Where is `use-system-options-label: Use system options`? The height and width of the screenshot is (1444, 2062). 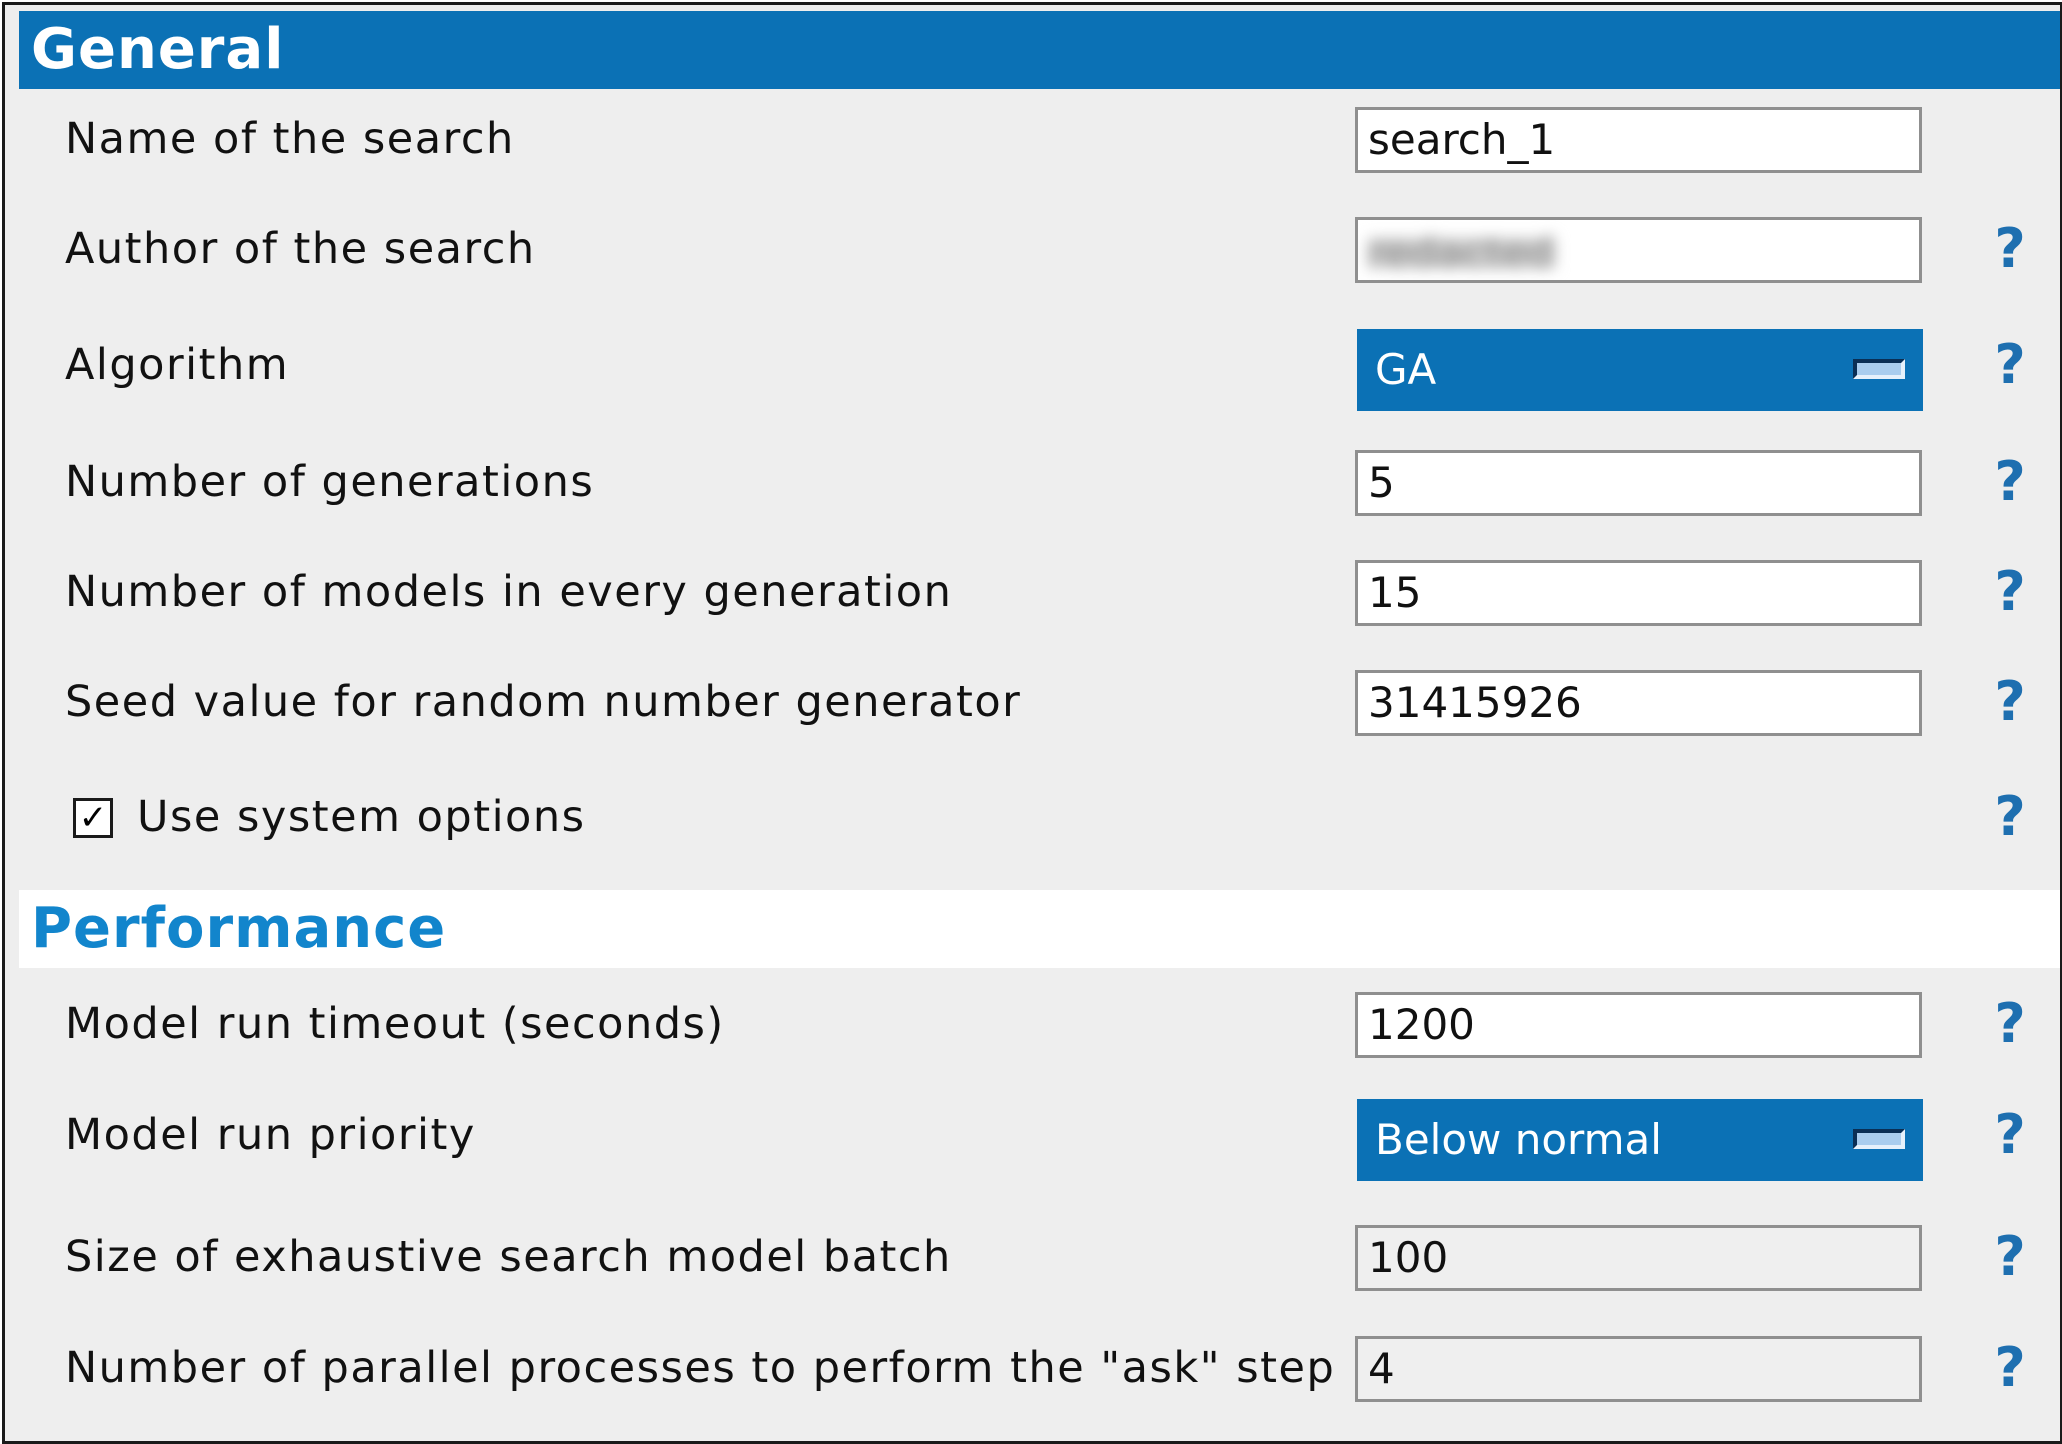 use-system-options-label: Use system options is located at coordinates (361, 817).